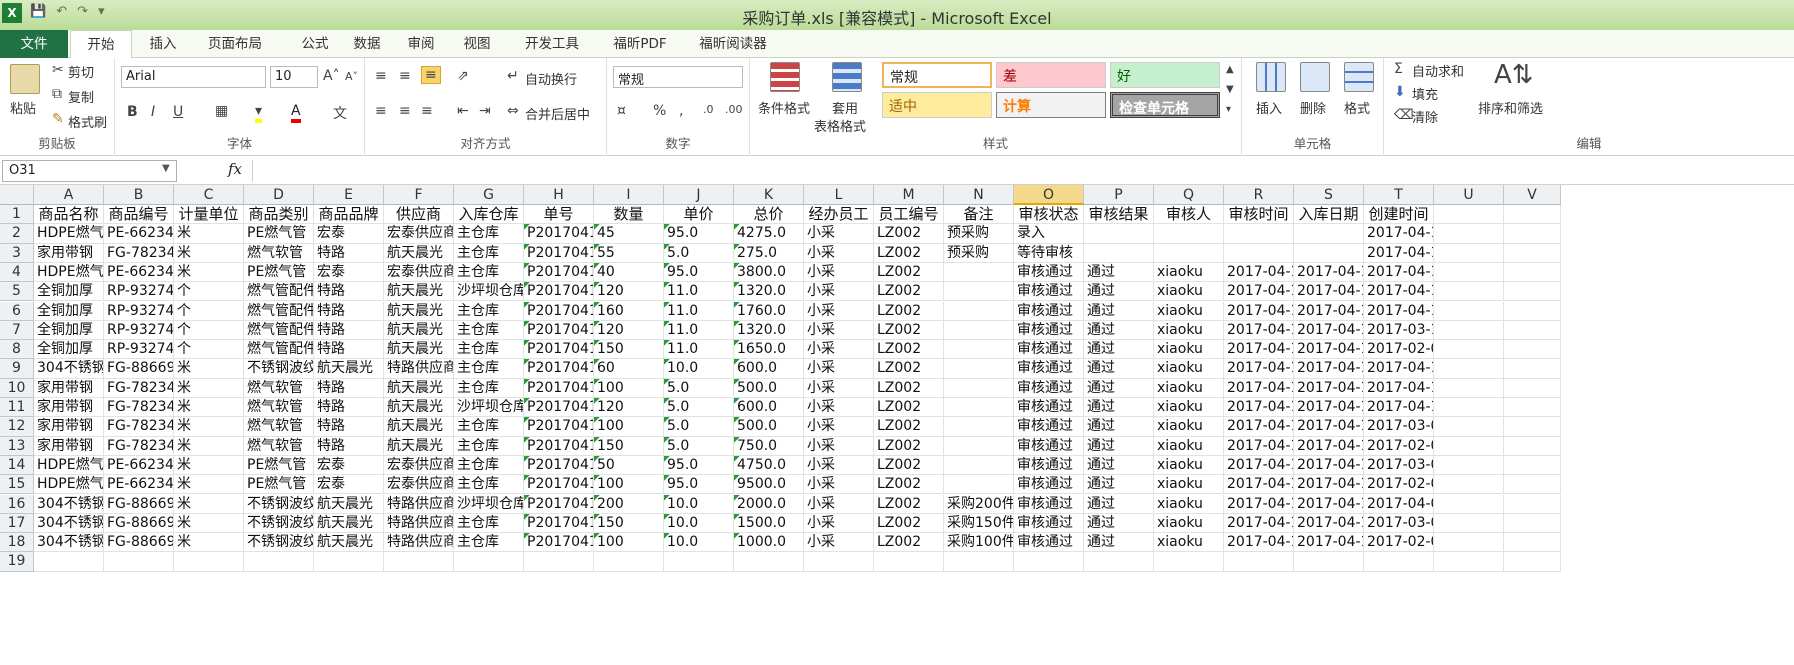 The image size is (1794, 665). Describe the element at coordinates (17, 272) in the screenshot. I see `row-header: 4` at that location.